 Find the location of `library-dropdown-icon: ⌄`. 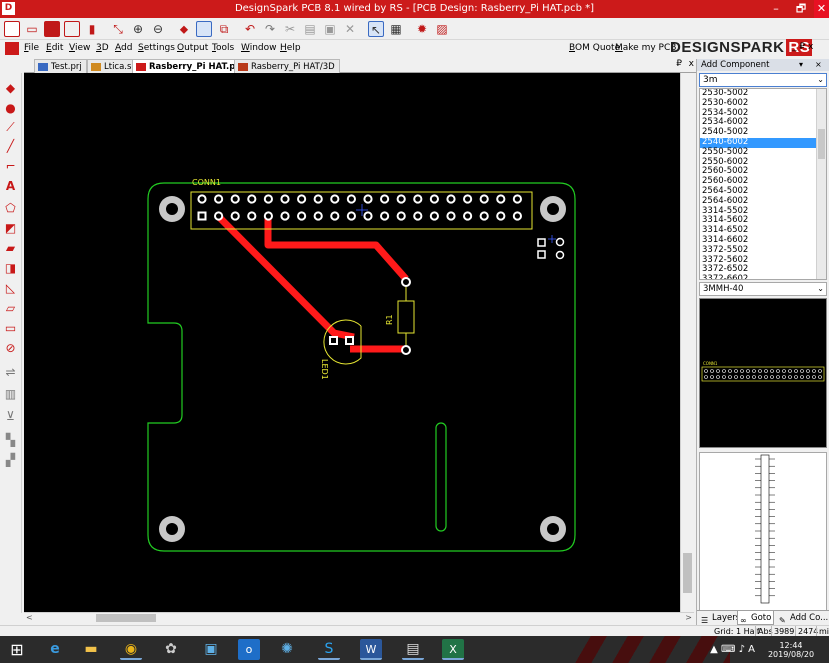

library-dropdown-icon: ⌄ is located at coordinates (820, 289).